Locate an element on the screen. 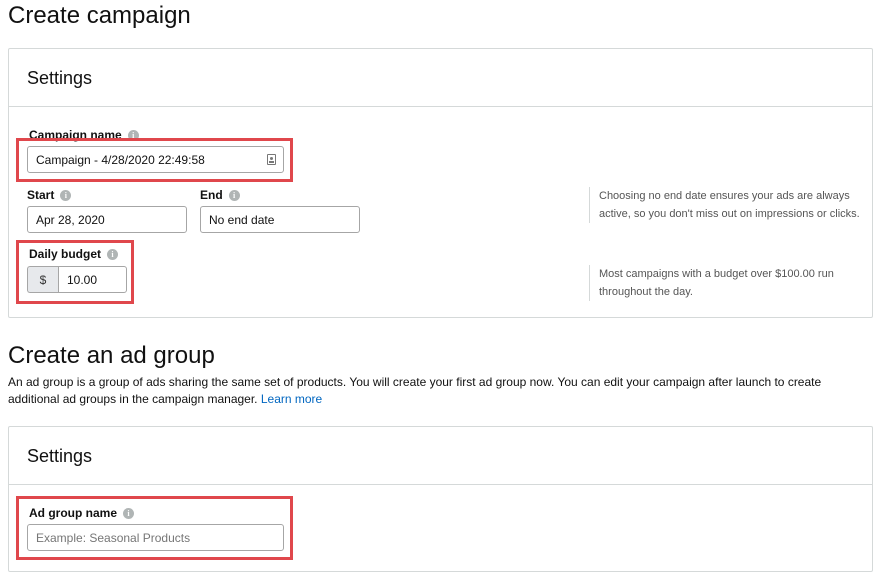 Image resolution: width=883 pixels, height=576 pixels. highlight-ad-group-name is located at coordinates (154, 528).